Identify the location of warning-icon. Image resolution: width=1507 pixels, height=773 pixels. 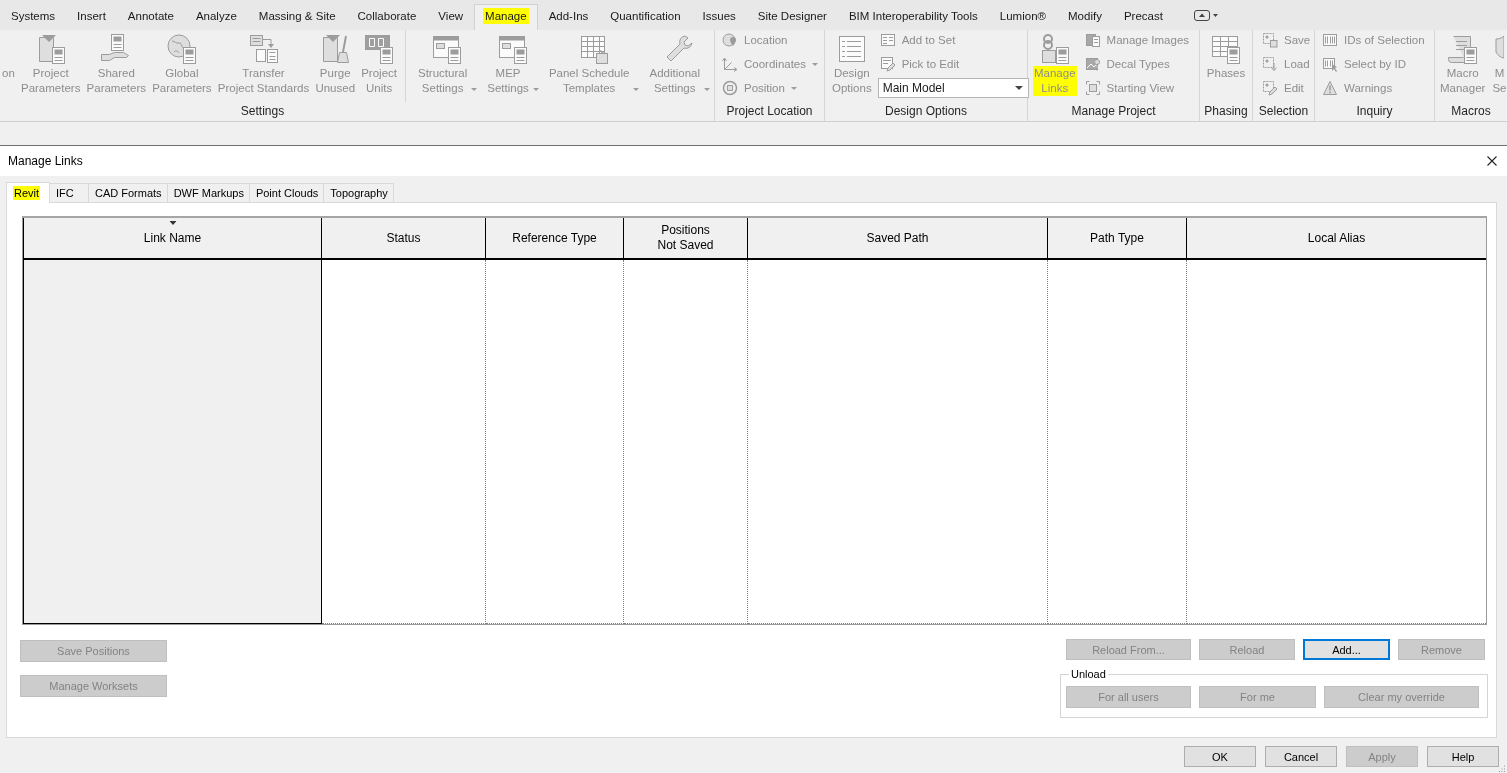
(1330, 88).